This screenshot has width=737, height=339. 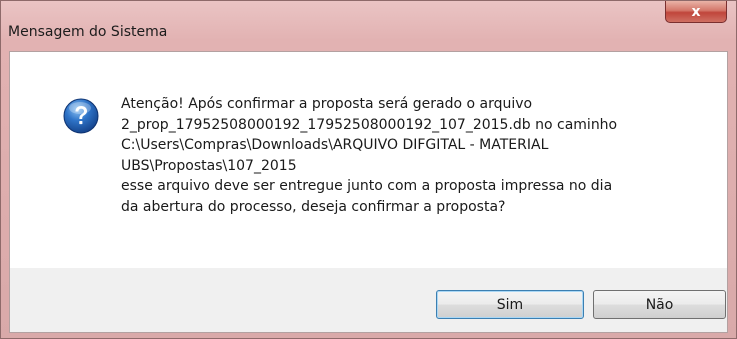 What do you see at coordinates (209, 165) in the screenshot?
I see `message-line: UBS\Propostas\107_2015` at bounding box center [209, 165].